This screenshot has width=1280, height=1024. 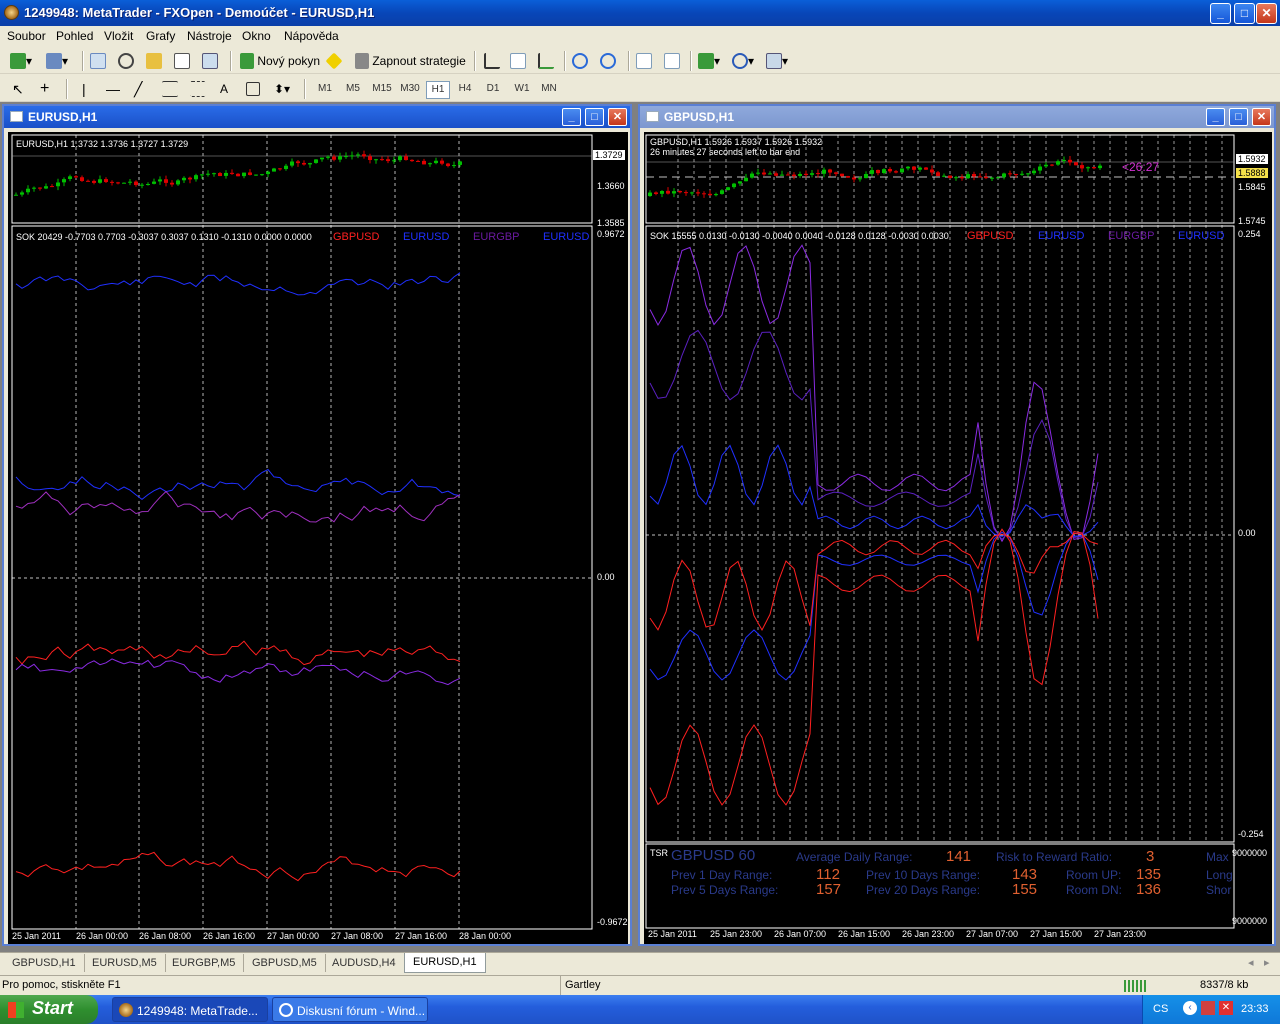 What do you see at coordinates (282, 89) in the screenshot?
I see `arrows-tool: ⬍▾` at bounding box center [282, 89].